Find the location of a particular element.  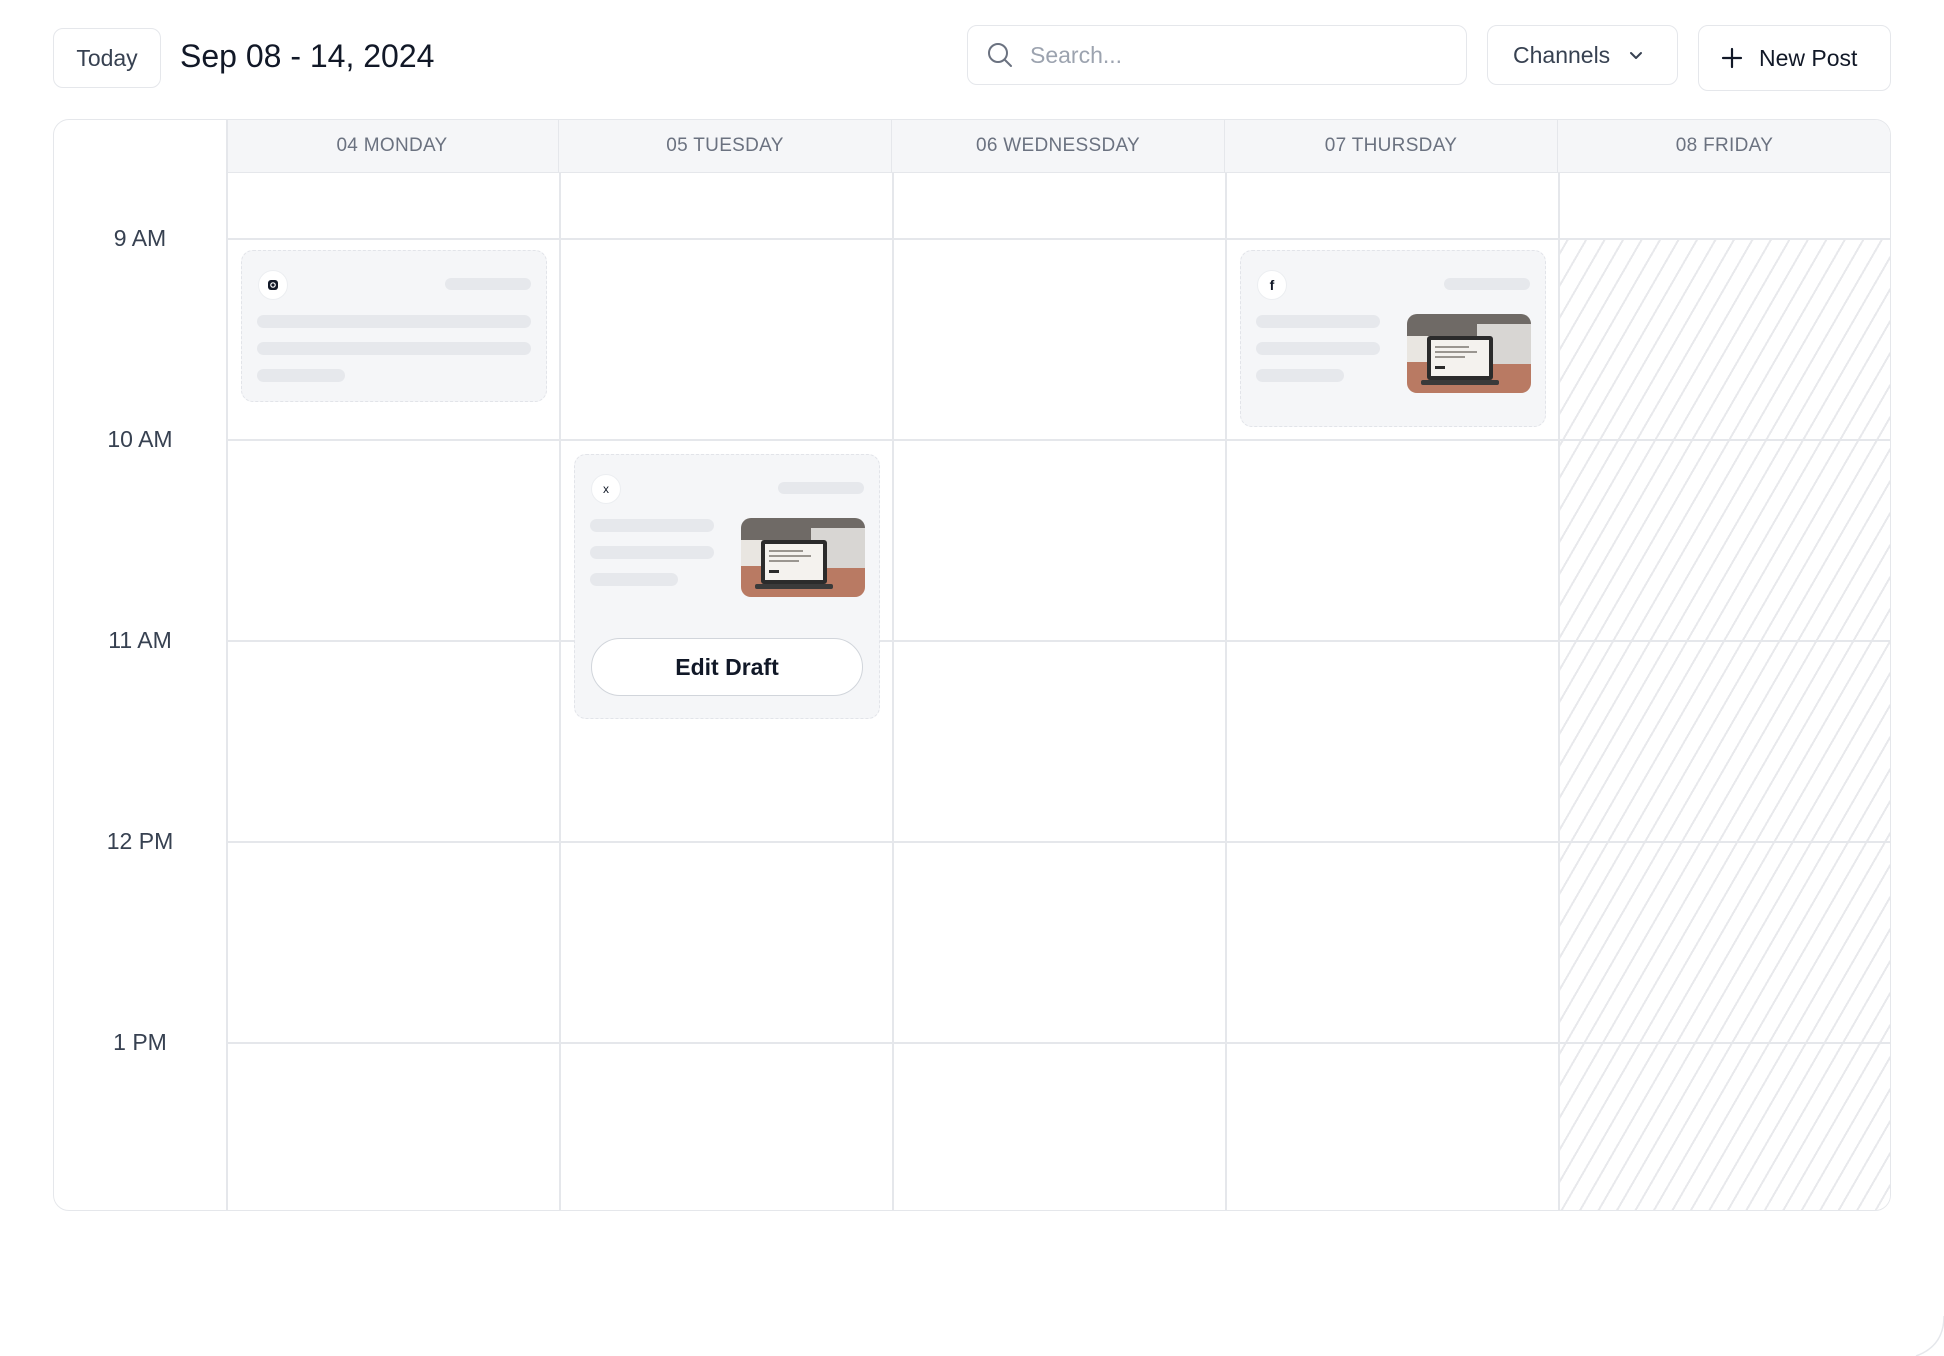

edit-draft-button: Edit Draft is located at coordinates (727, 667).